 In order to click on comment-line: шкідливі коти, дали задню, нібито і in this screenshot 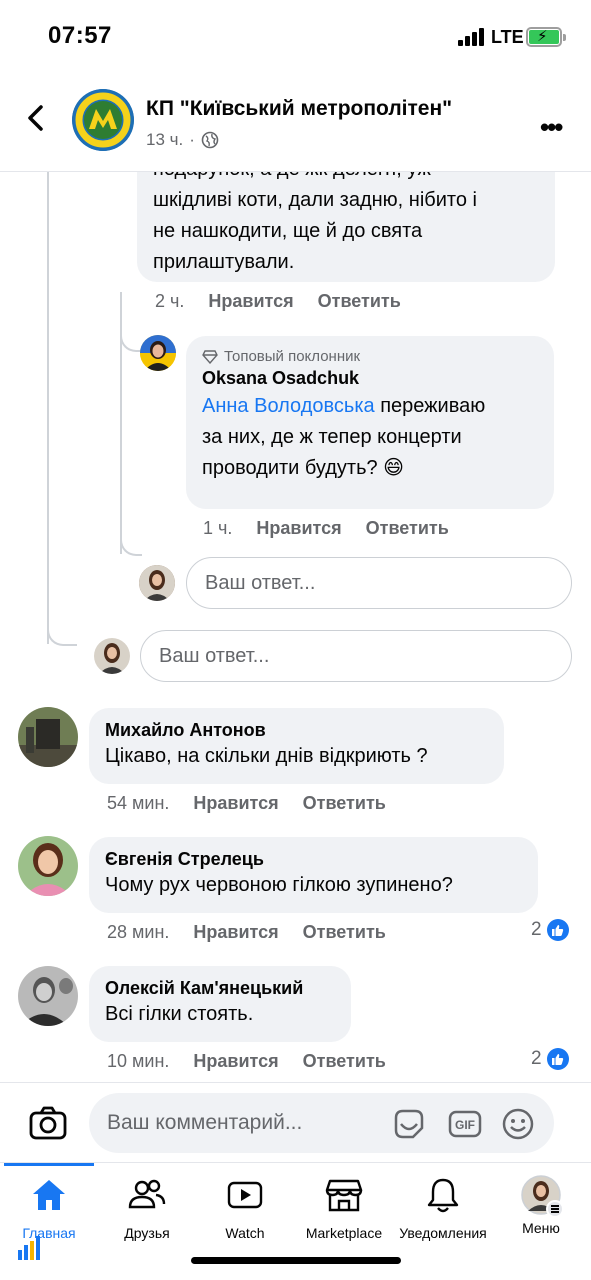, I will do `click(315, 200)`.